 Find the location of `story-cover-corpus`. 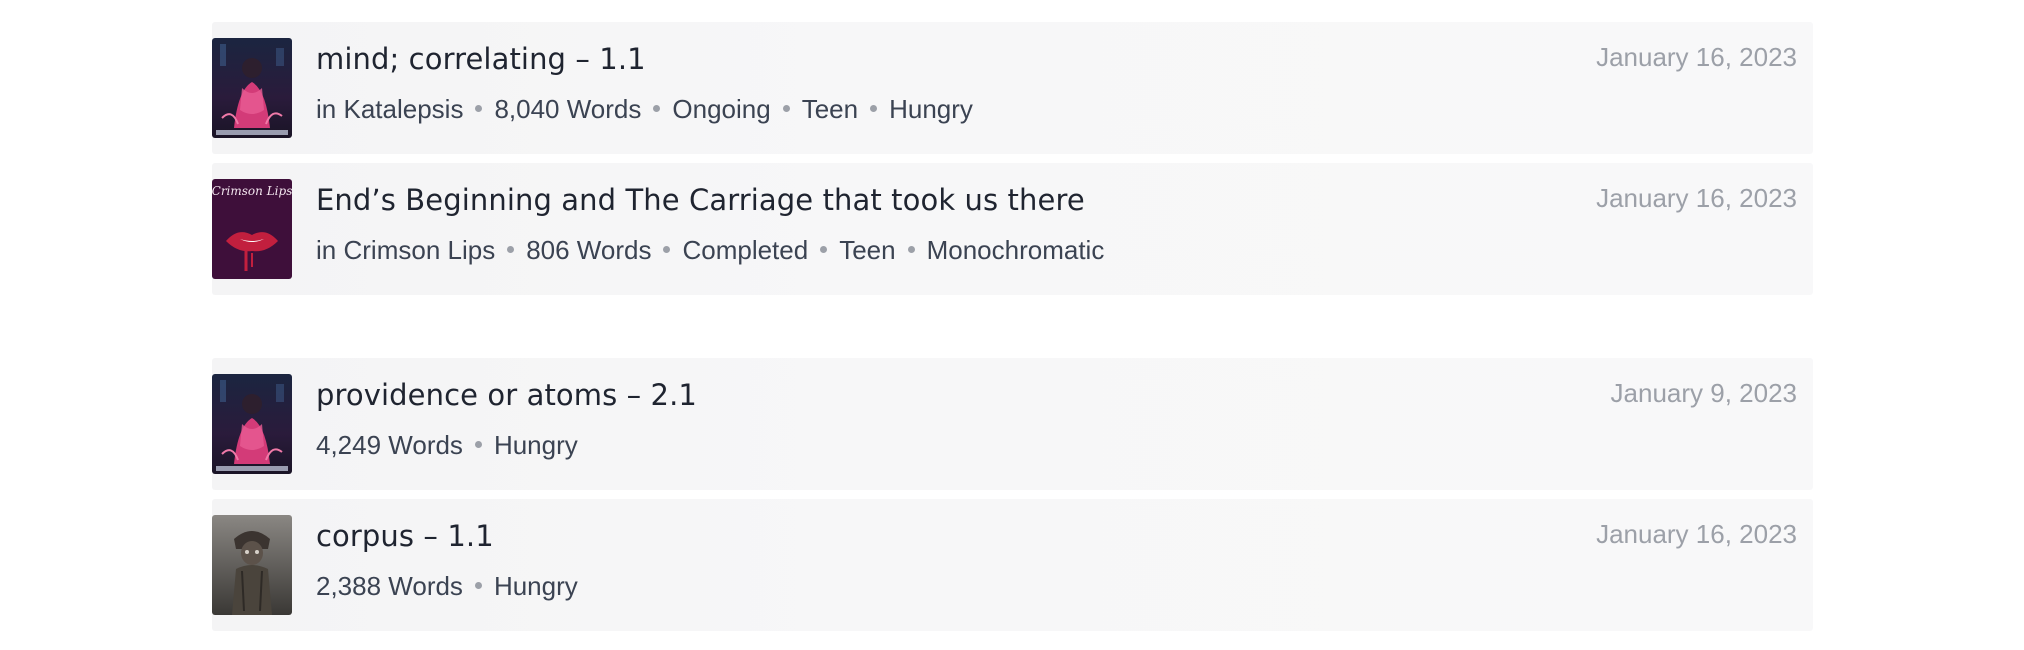

story-cover-corpus is located at coordinates (252, 565).